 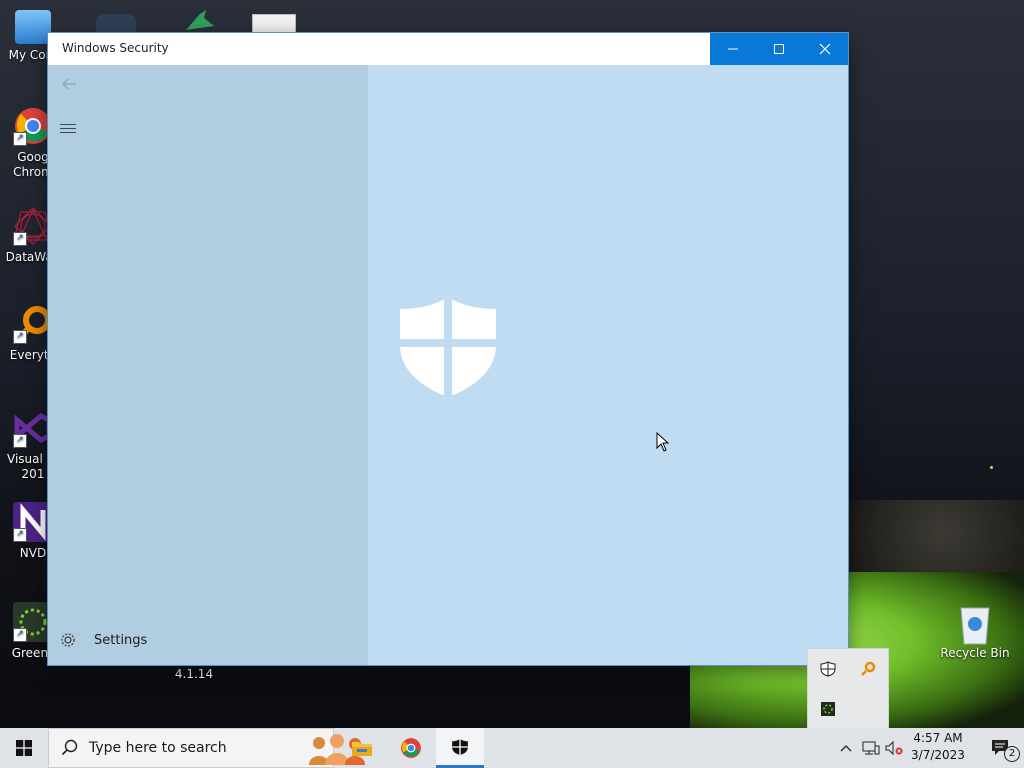 I want to click on search-box: Type here to search, so click(x=206, y=748).